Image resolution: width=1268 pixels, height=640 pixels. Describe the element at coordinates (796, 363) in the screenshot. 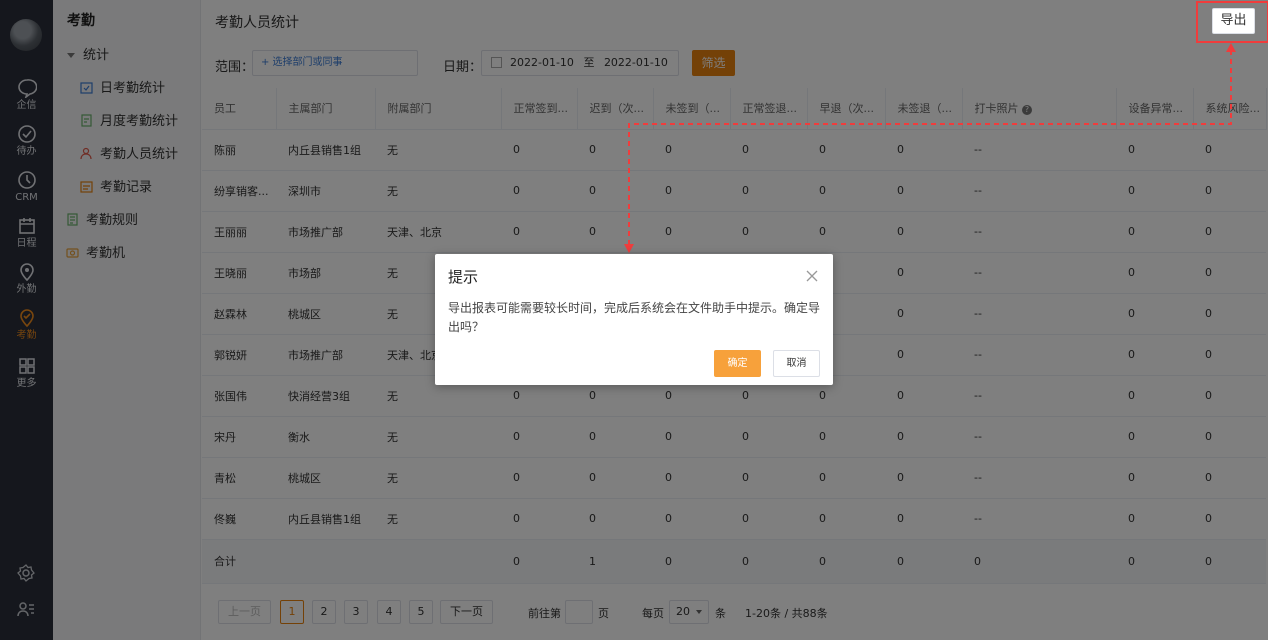

I see `cancel-button: 取消` at that location.